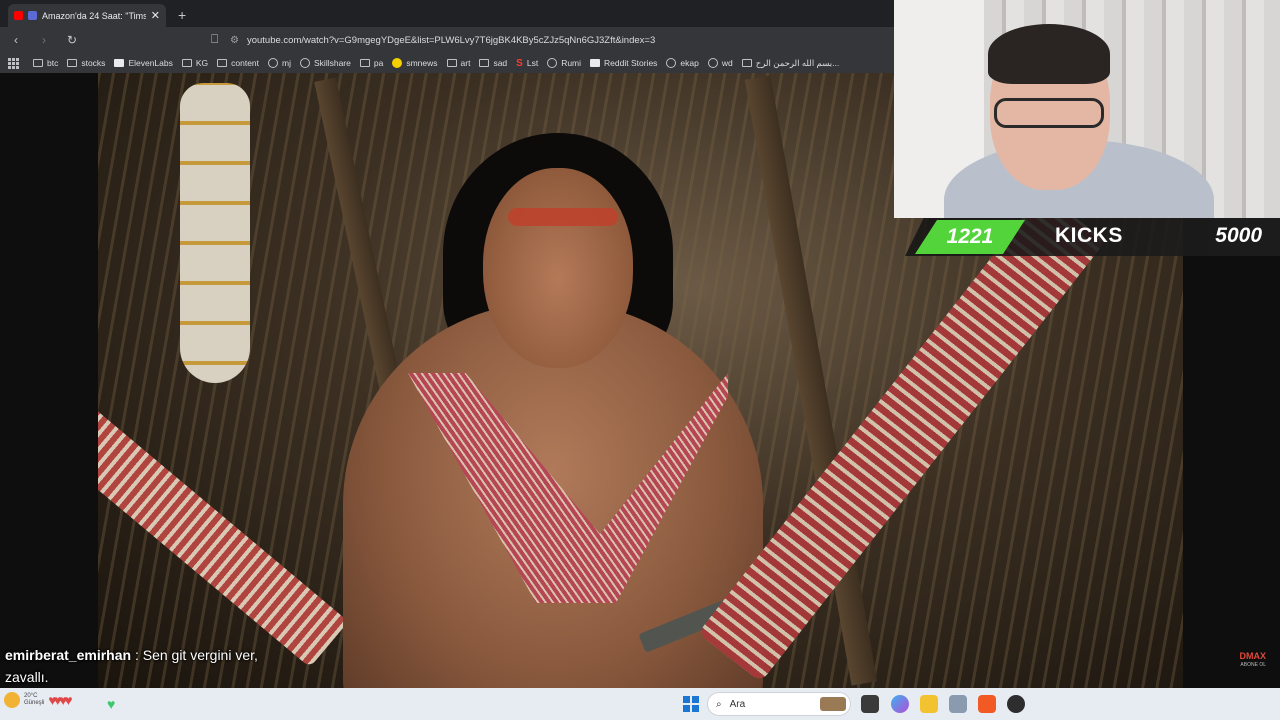 Image resolution: width=1280 pixels, height=720 pixels. I want to click on bookmark-item: stocks, so click(86, 63).